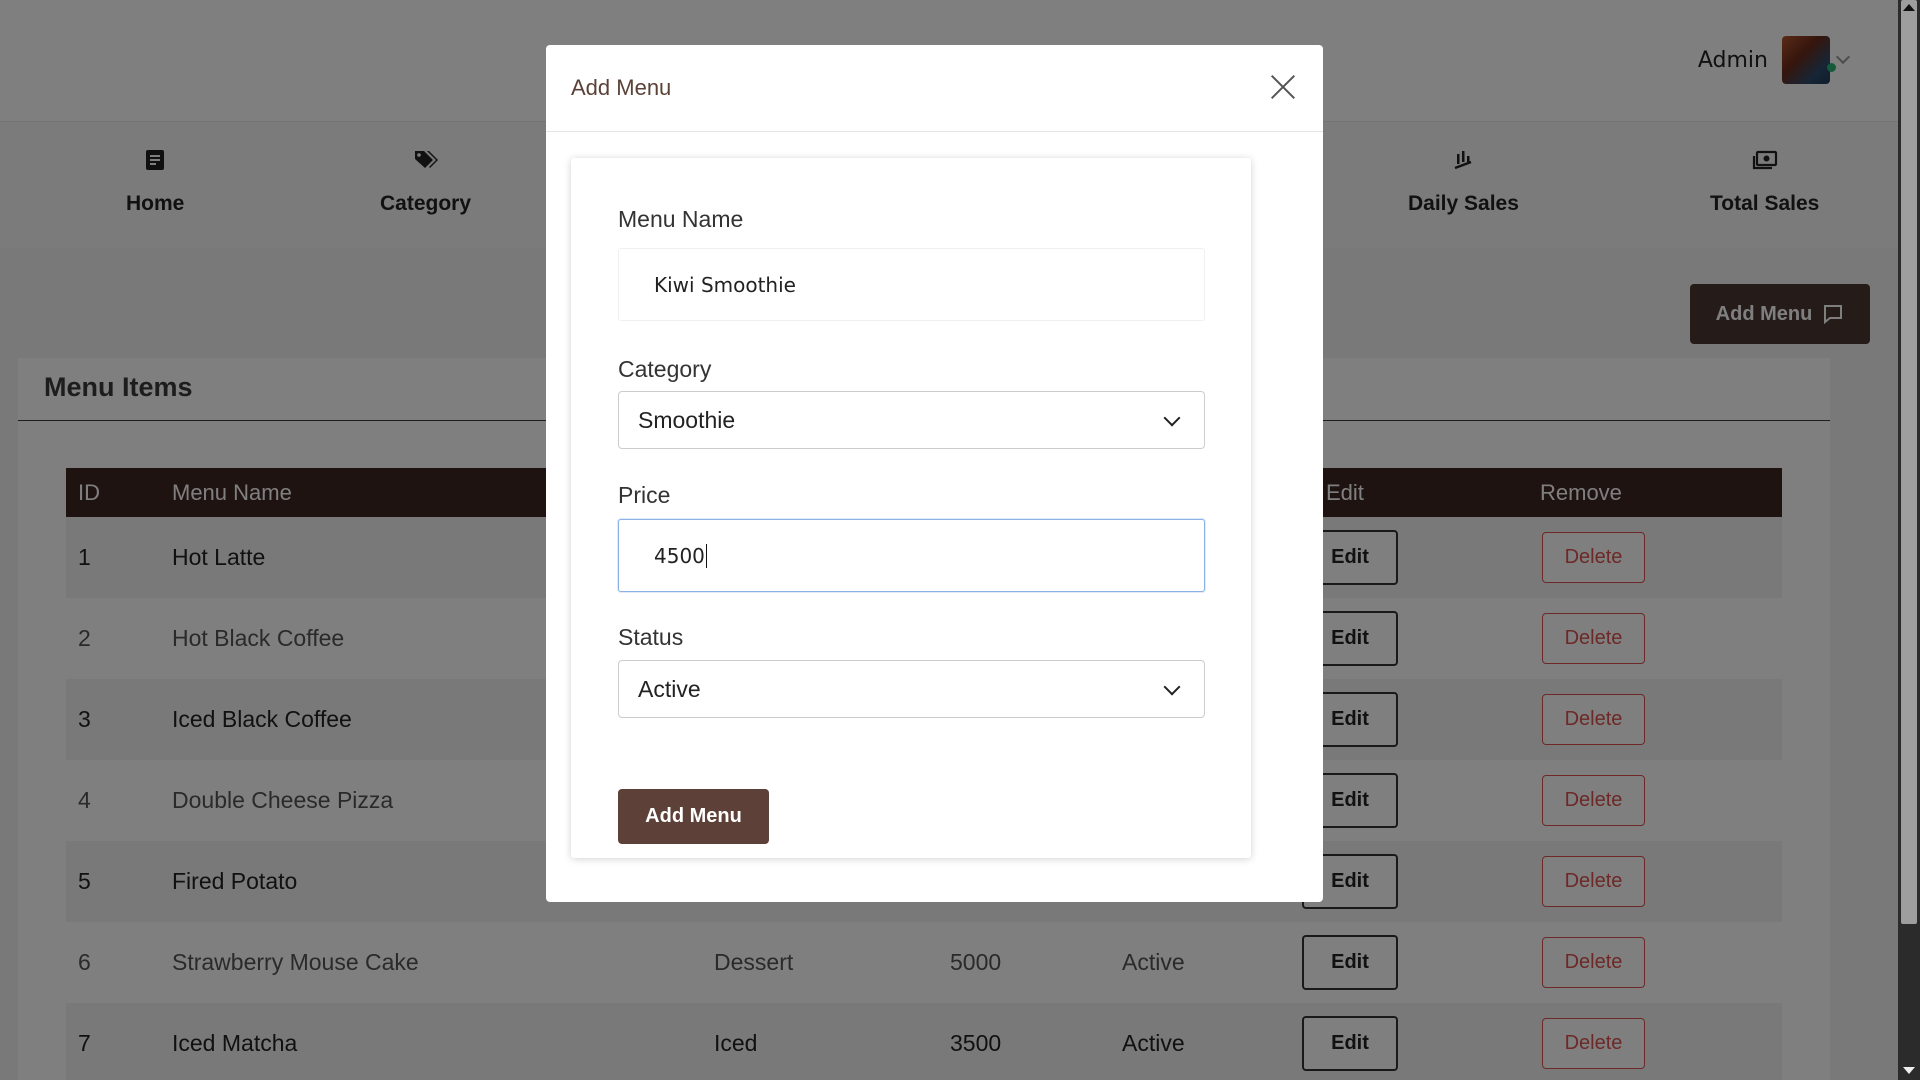  I want to click on modal-header: Add Menu, so click(934, 88).